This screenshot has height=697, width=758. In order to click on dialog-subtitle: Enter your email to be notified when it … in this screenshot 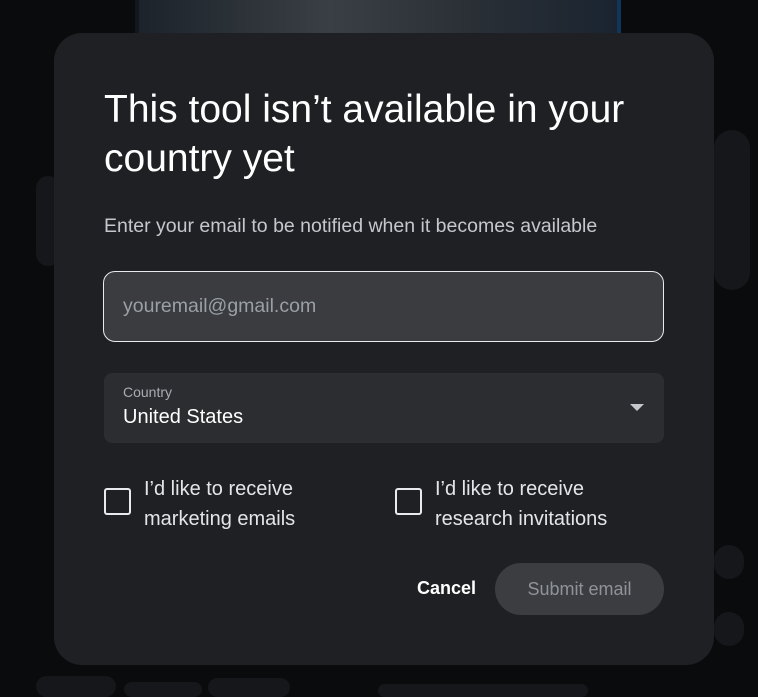, I will do `click(351, 226)`.